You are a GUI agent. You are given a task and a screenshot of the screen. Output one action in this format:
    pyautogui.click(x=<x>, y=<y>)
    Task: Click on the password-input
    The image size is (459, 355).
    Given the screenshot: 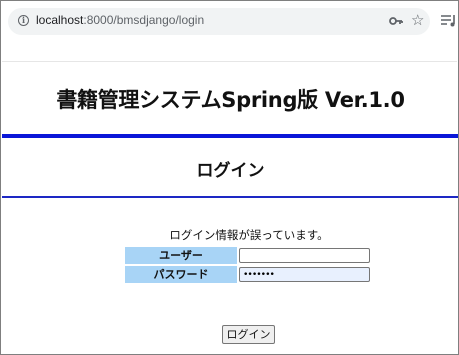 What is the action you would take?
    pyautogui.click(x=304, y=274)
    